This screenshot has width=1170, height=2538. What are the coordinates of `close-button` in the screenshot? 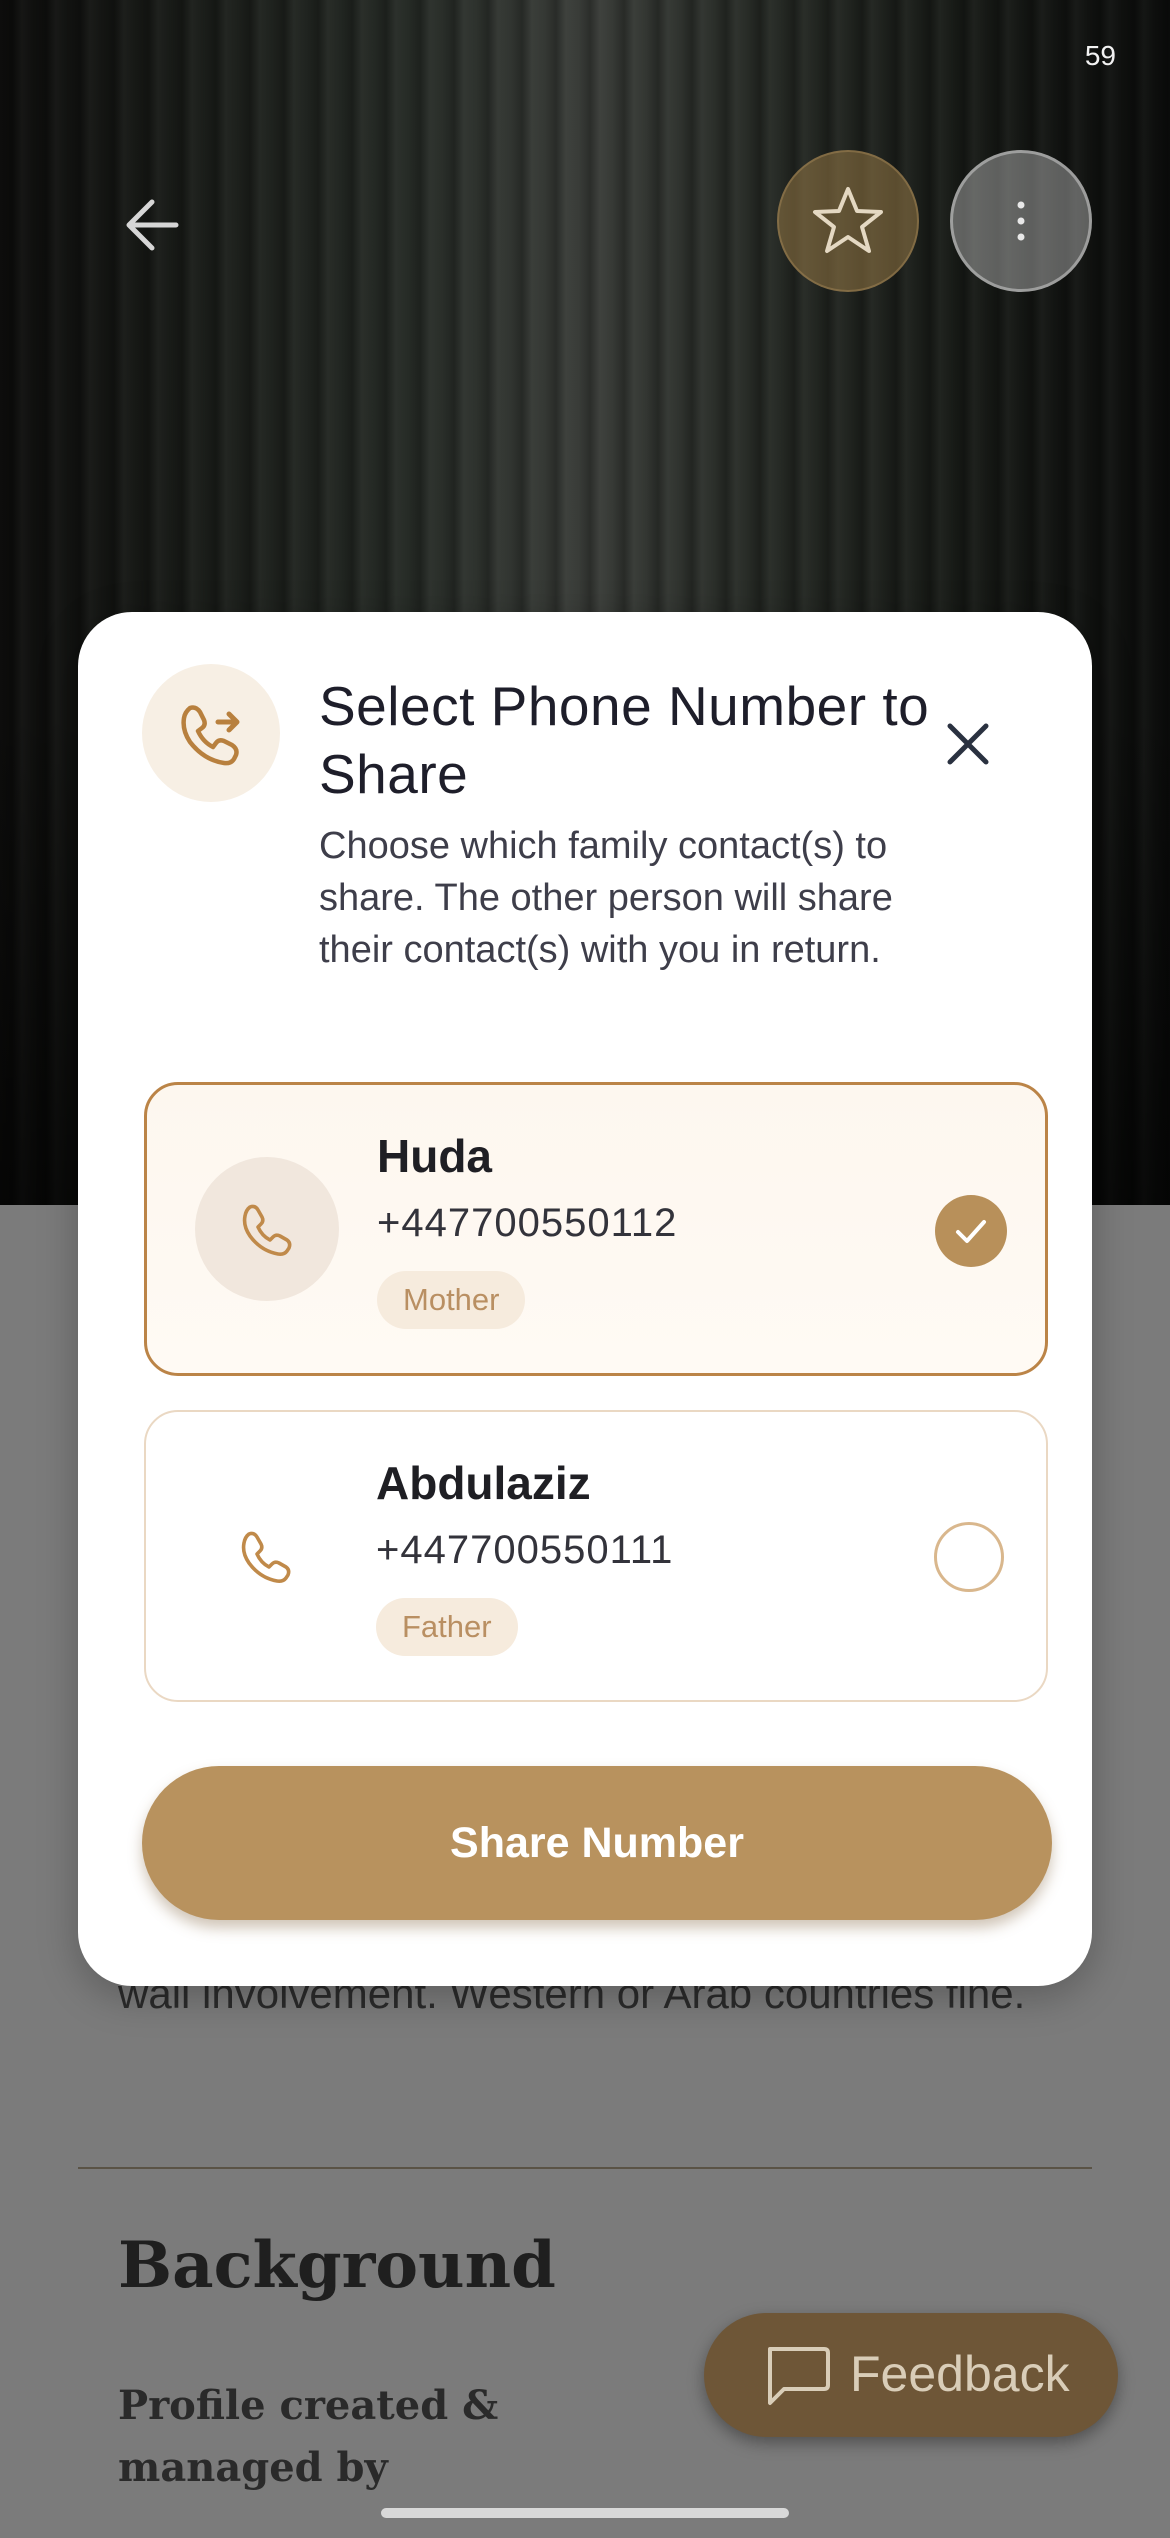 It's located at (968, 744).